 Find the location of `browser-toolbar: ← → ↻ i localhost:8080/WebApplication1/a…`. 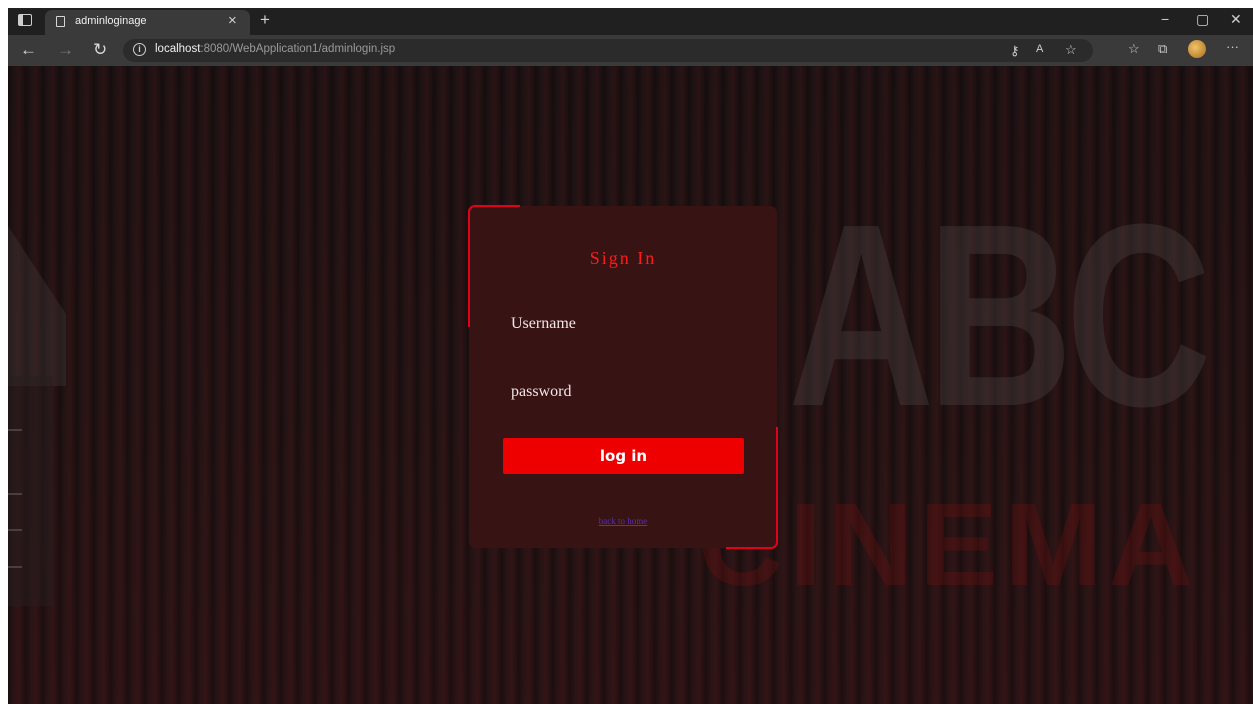

browser-toolbar: ← → ↻ i localhost:8080/WebApplication1/a… is located at coordinates (630, 50).